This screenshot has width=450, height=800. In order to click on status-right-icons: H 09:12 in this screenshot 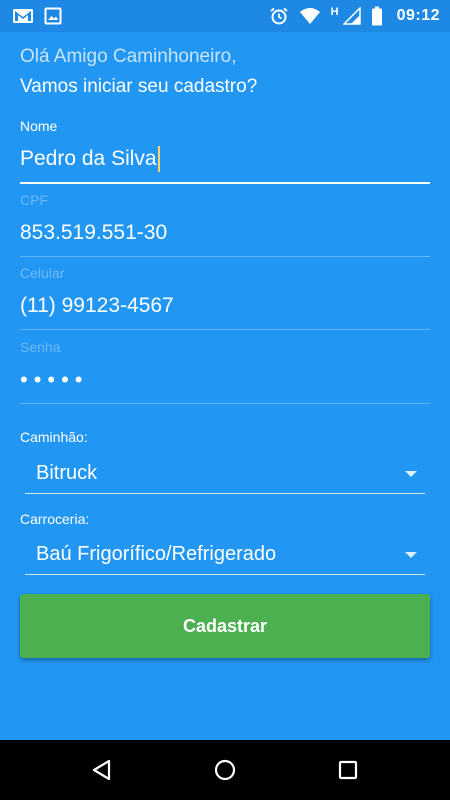, I will do `click(354, 16)`.